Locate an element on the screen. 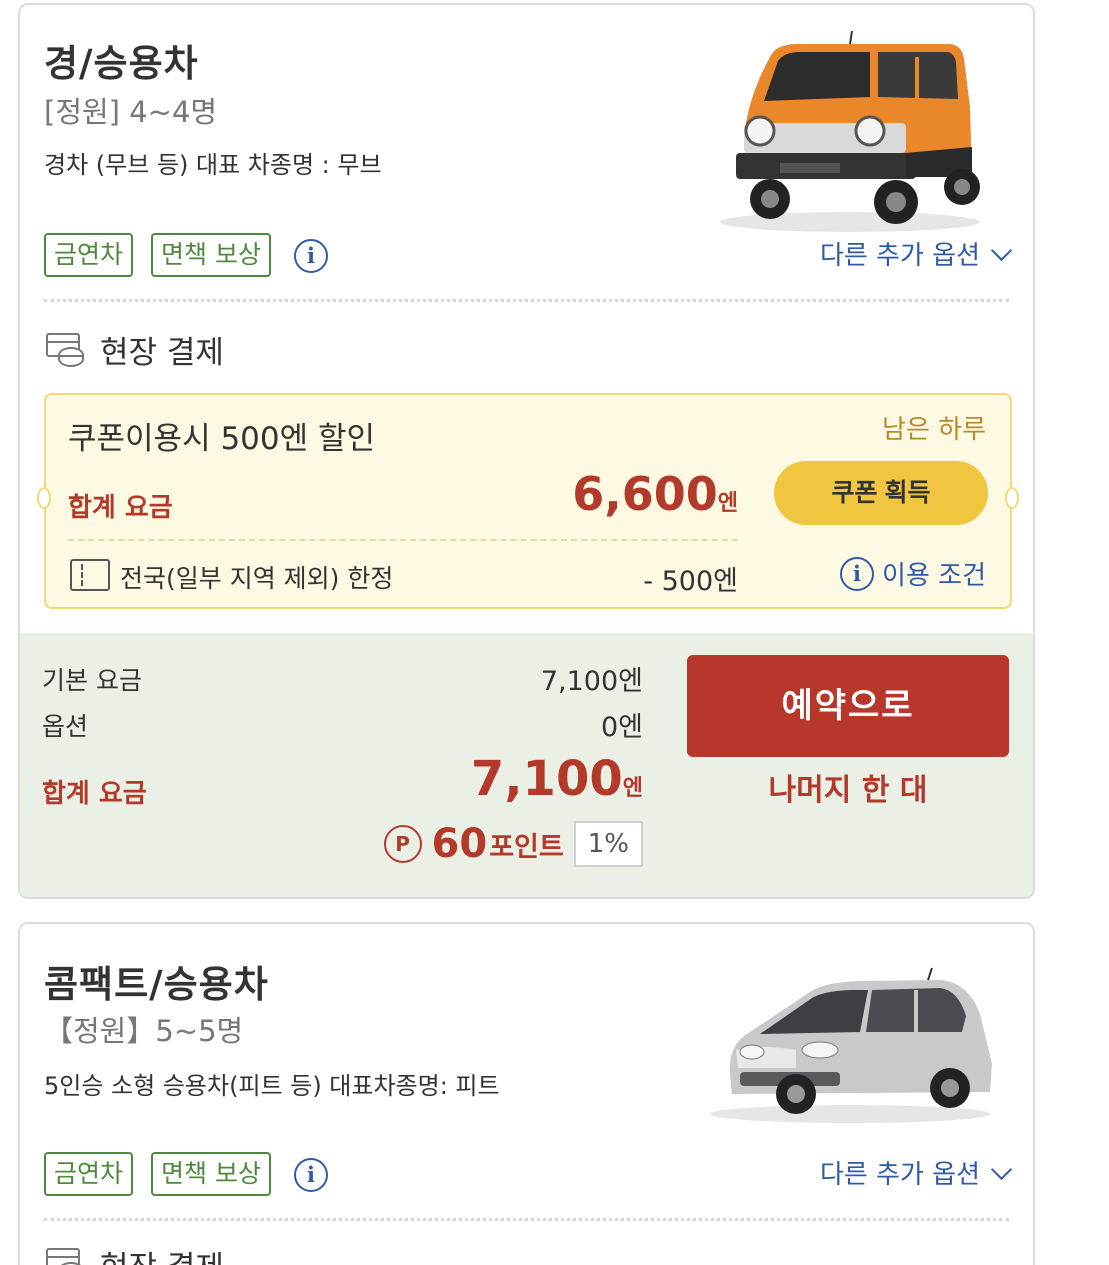 This screenshot has width=1109, height=1265. coupon-total-label: 합계 요금 is located at coordinates (120, 508).